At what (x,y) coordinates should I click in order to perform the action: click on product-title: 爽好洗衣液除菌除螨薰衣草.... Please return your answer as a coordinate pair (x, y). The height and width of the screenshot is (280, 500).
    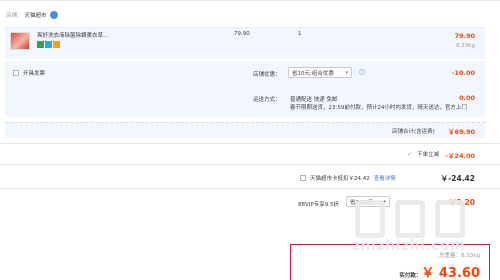
    Looking at the image, I should click on (72, 35).